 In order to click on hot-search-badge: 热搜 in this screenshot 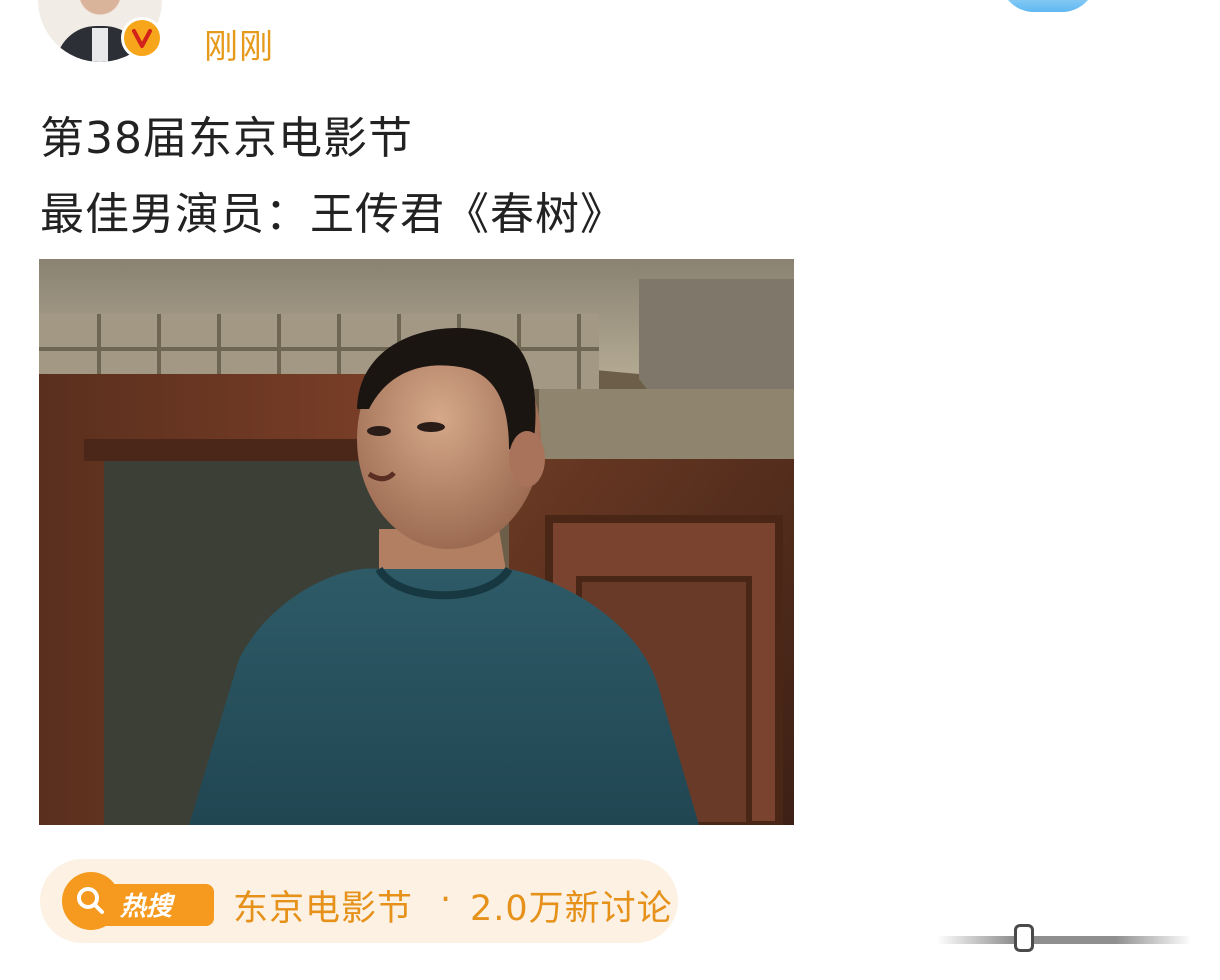, I will do `click(142, 901)`.